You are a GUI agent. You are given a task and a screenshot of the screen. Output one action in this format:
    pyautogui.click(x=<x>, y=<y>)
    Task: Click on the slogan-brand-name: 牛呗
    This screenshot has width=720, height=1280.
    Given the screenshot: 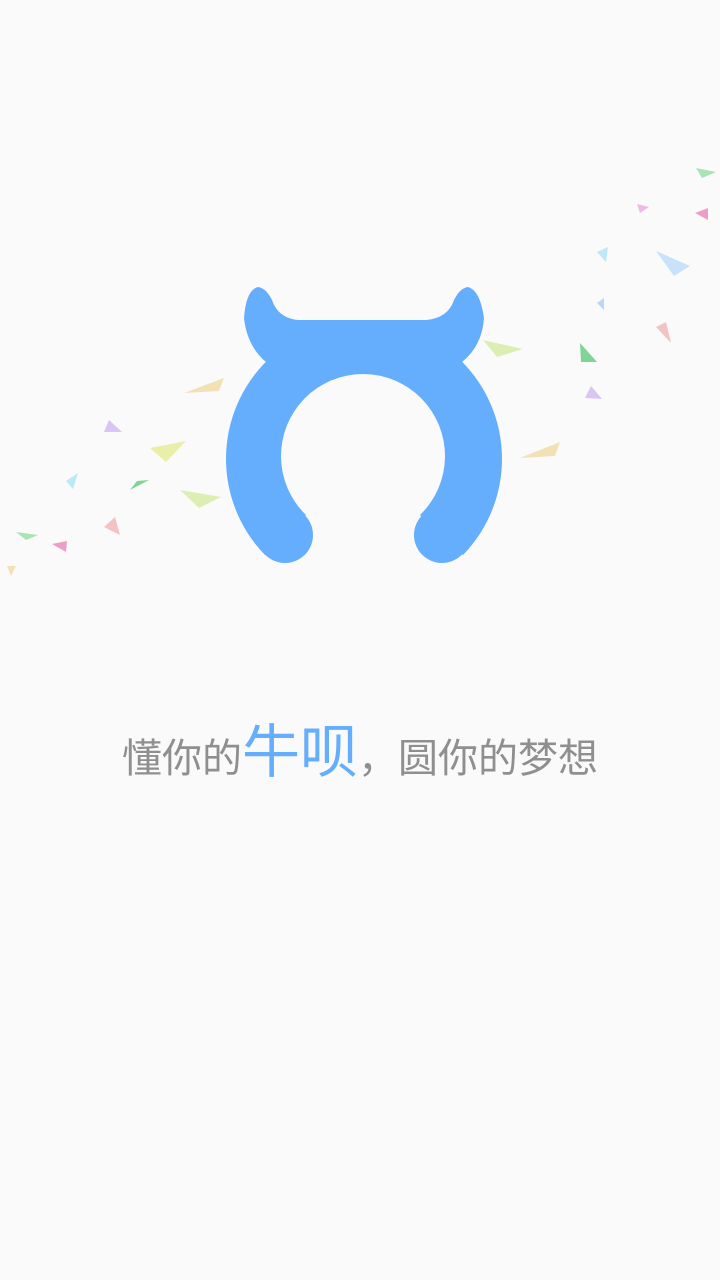 What is the action you would take?
    pyautogui.click(x=299, y=752)
    